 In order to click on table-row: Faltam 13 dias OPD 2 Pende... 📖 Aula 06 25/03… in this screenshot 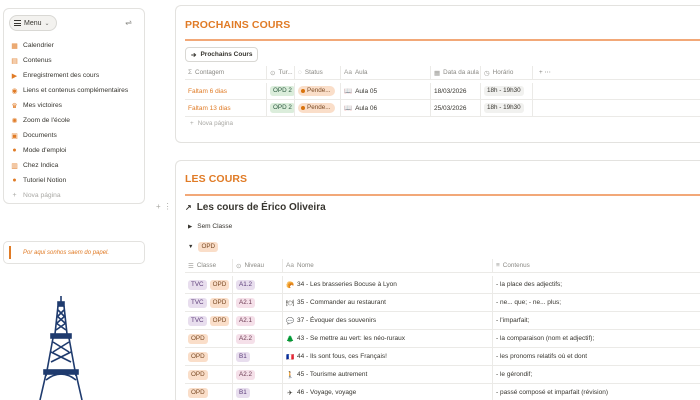, I will do `click(442, 108)`.